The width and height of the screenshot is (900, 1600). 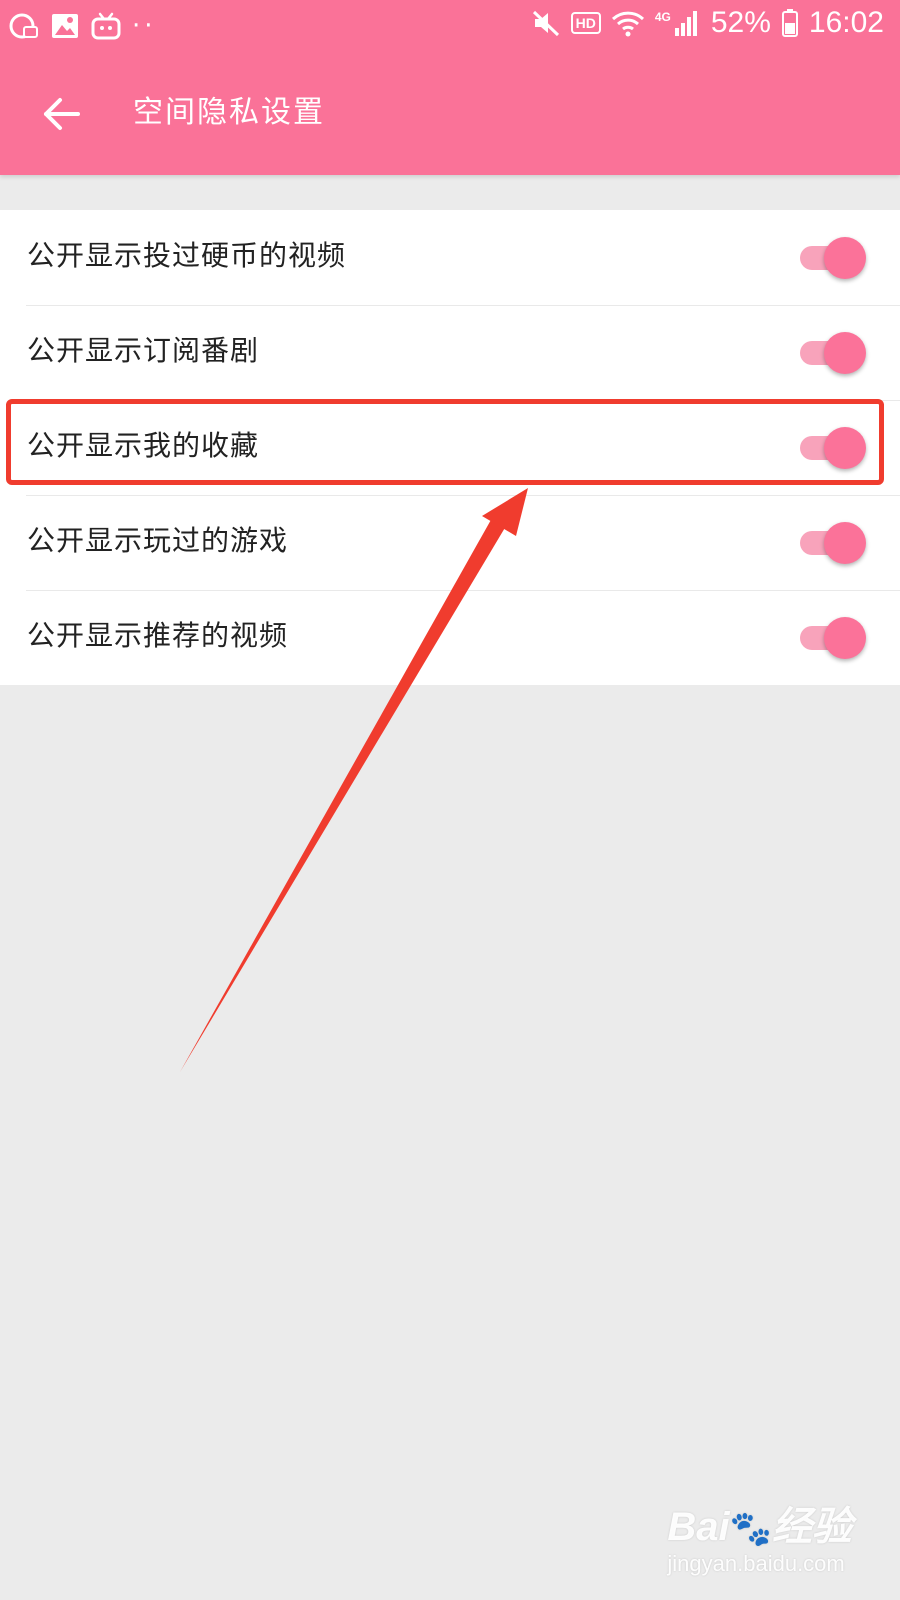 What do you see at coordinates (698, 1527) in the screenshot?
I see `watermark-logo-prefix: Bai` at bounding box center [698, 1527].